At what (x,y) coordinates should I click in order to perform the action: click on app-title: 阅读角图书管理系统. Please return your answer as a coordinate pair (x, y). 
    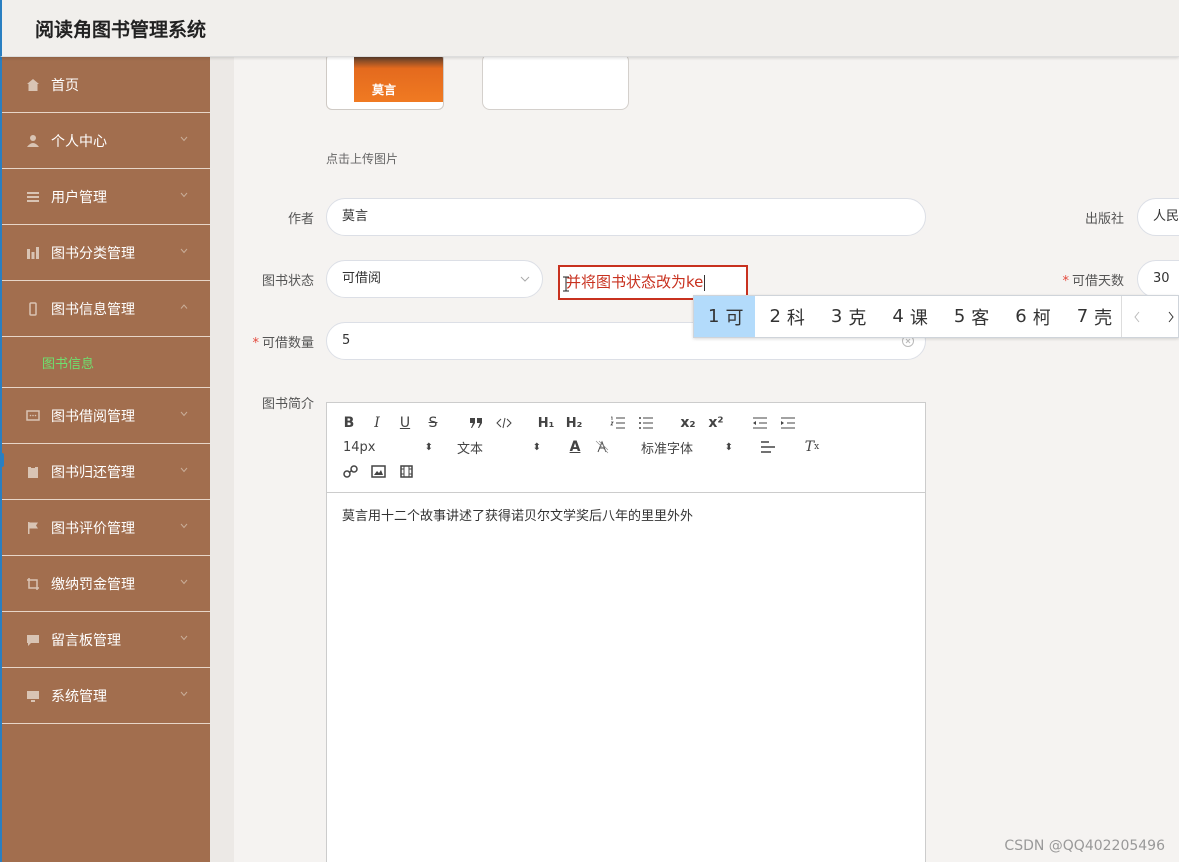
    Looking at the image, I should click on (121, 30).